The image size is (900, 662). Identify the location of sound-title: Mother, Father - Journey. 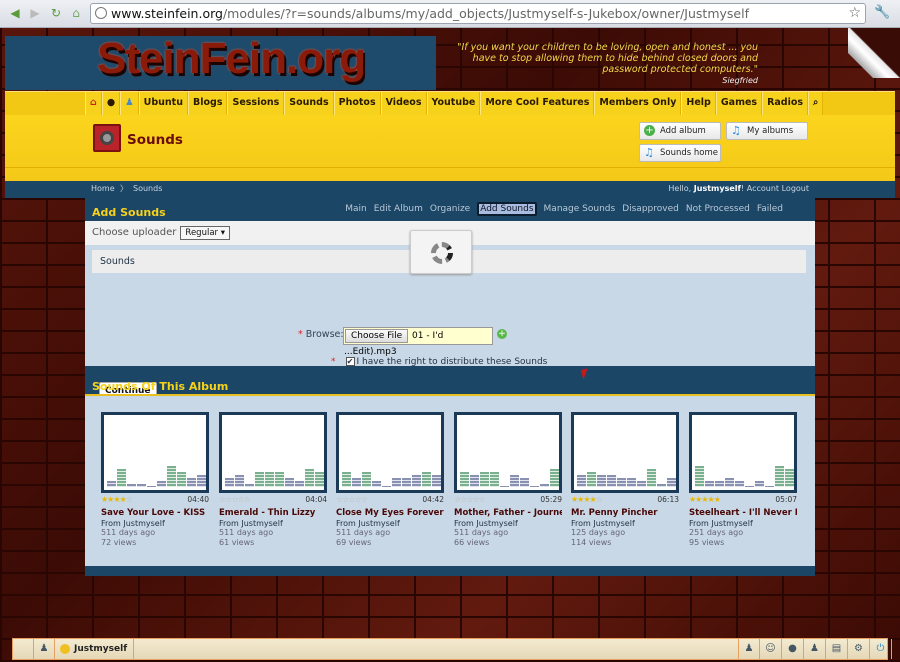
(508, 513).